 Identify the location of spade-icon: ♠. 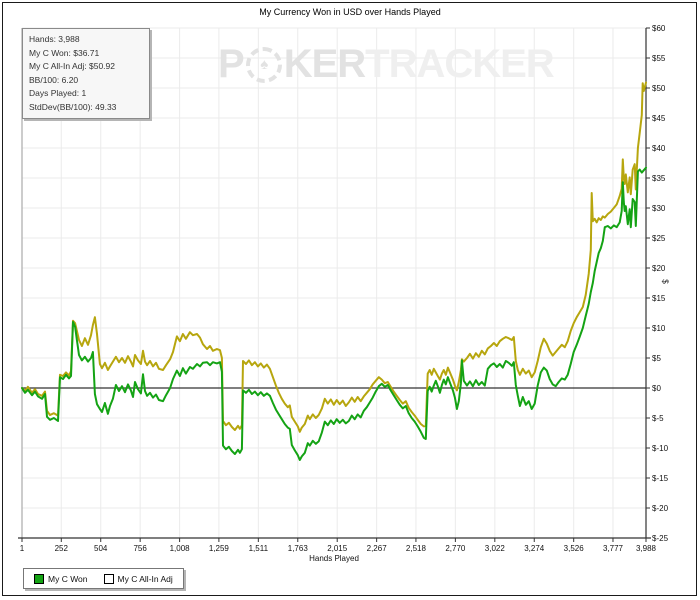
(264, 64).